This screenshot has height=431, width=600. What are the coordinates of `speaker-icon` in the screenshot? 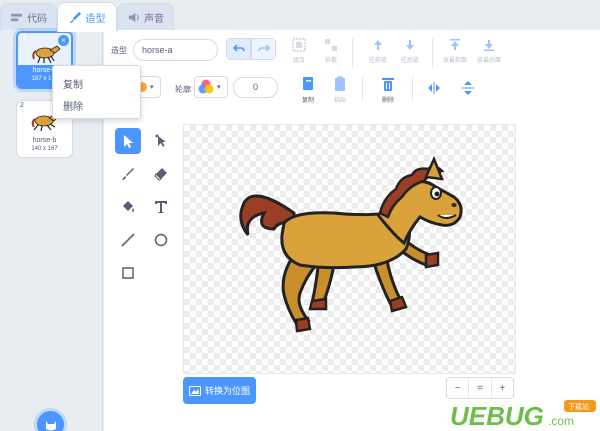 It's located at (133, 17).